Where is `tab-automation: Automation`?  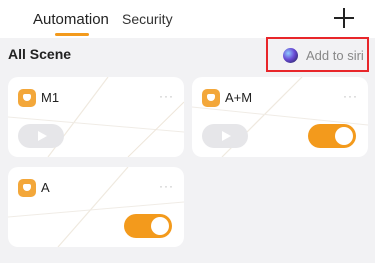
tab-automation: Automation is located at coordinates (71, 23).